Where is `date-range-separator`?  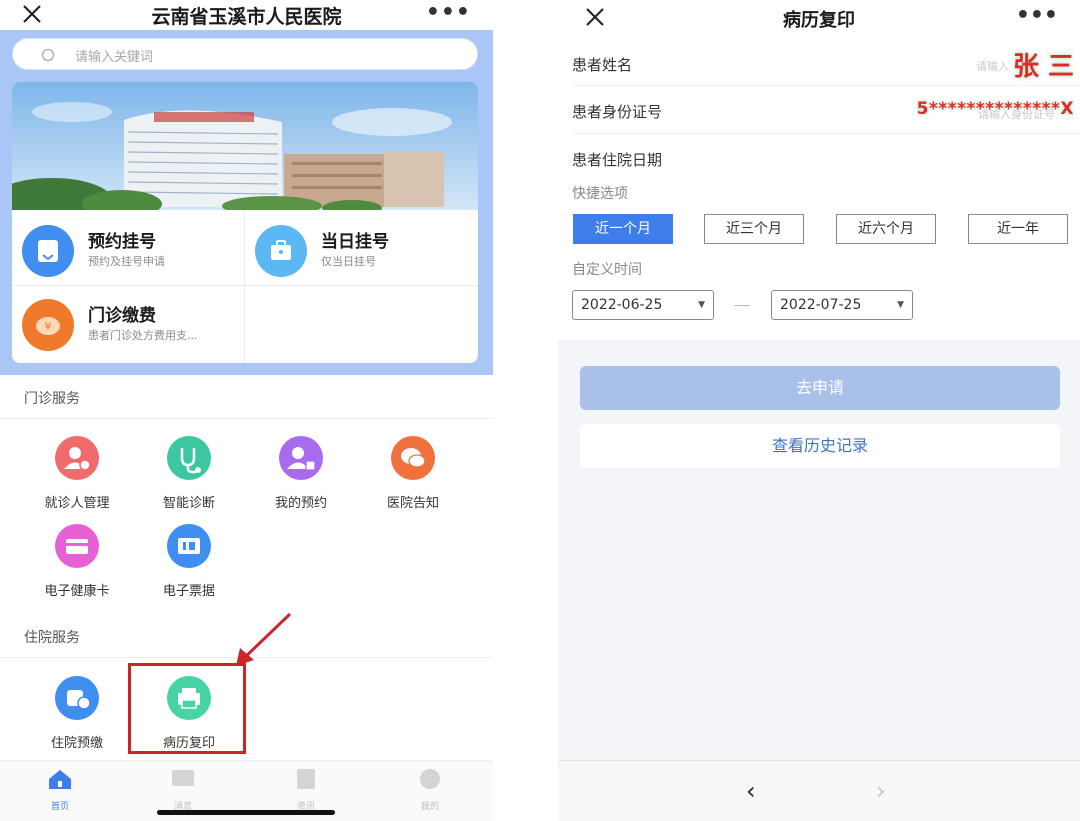
date-range-separator is located at coordinates (742, 305).